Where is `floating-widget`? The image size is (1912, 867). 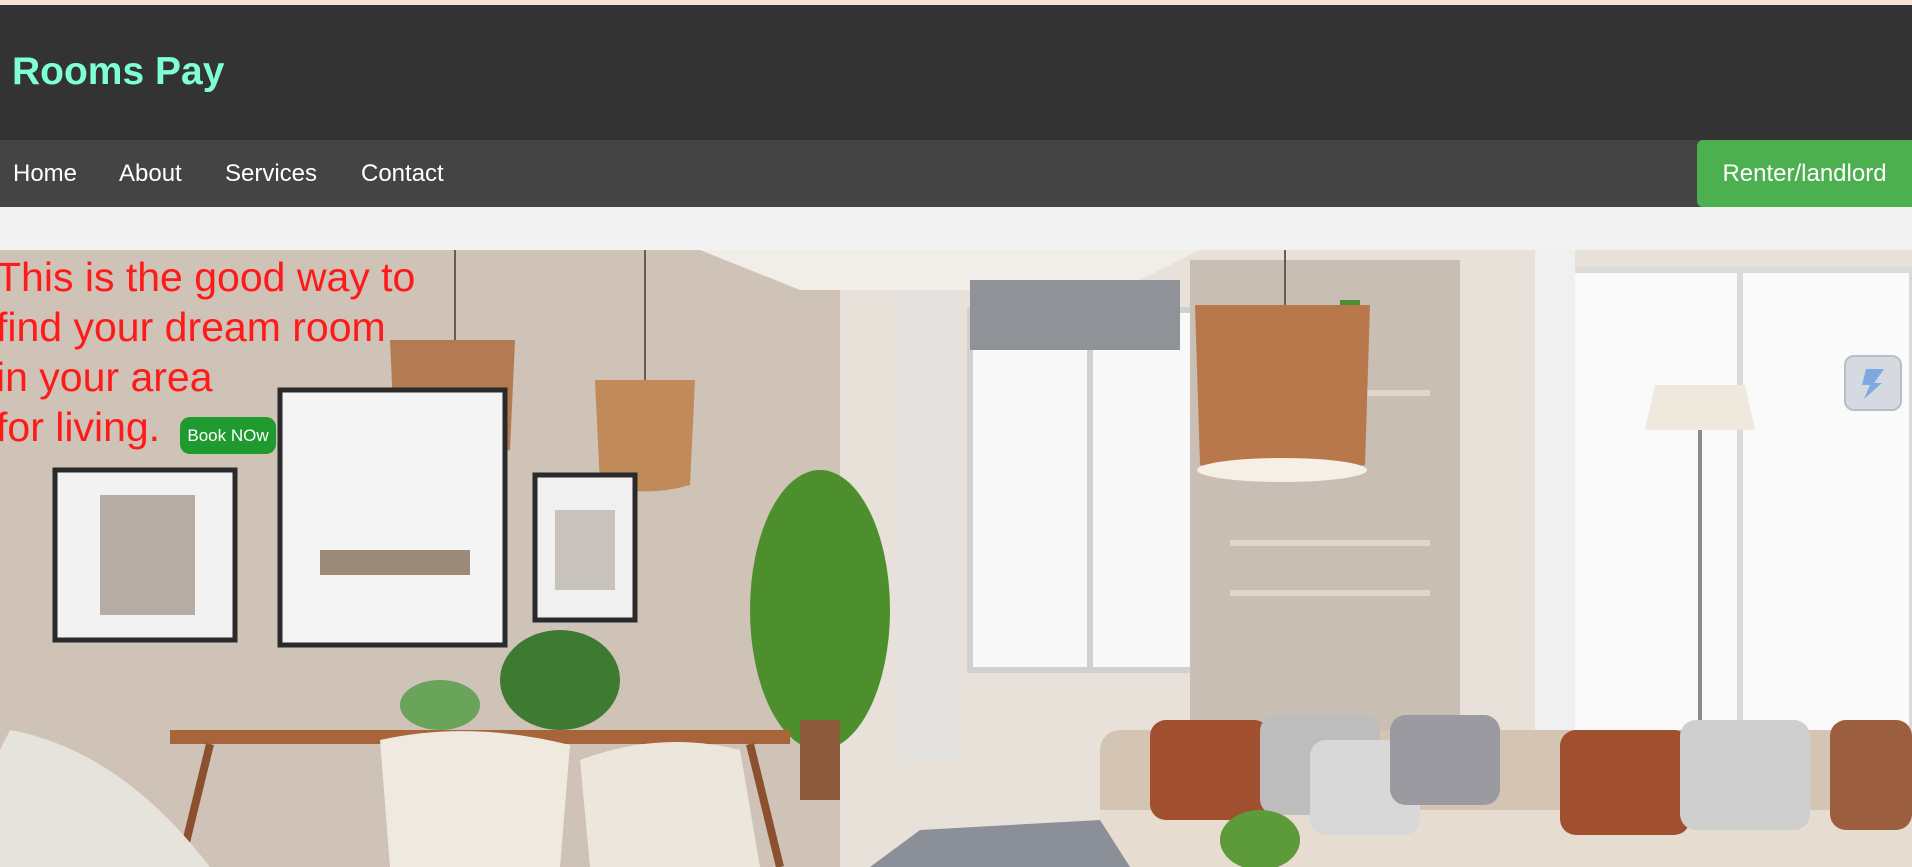
floating-widget is located at coordinates (1873, 383).